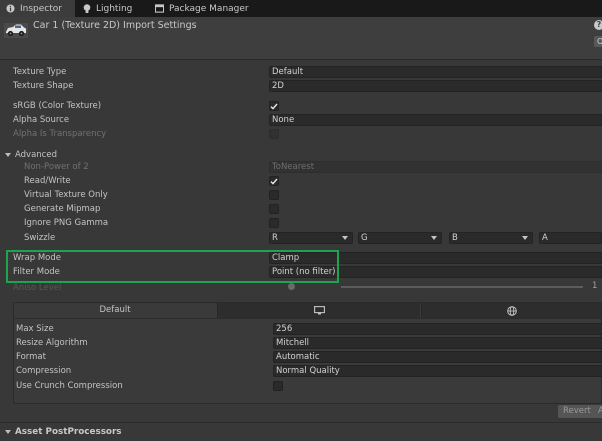 The image size is (602, 441). I want to click on platform-tab-webgl, so click(511, 310).